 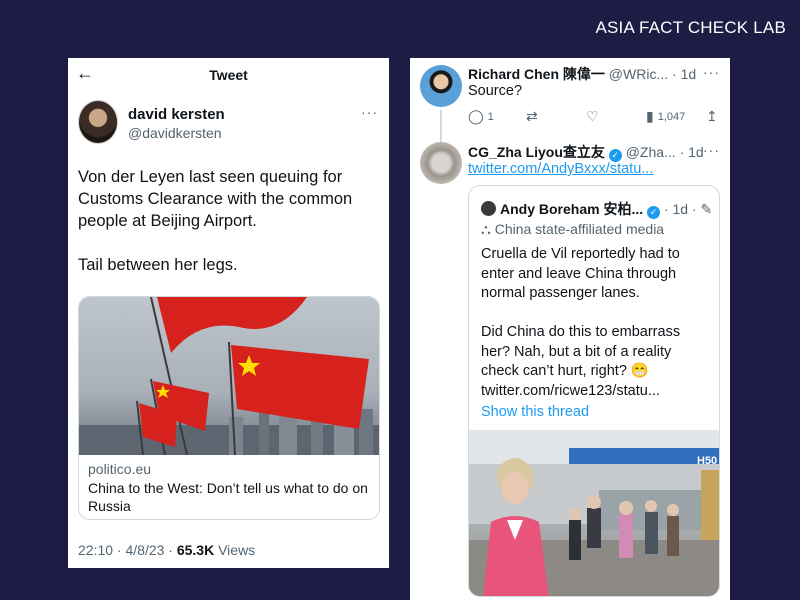 What do you see at coordinates (706, 209) in the screenshot?
I see `edit-icon: ✎` at bounding box center [706, 209].